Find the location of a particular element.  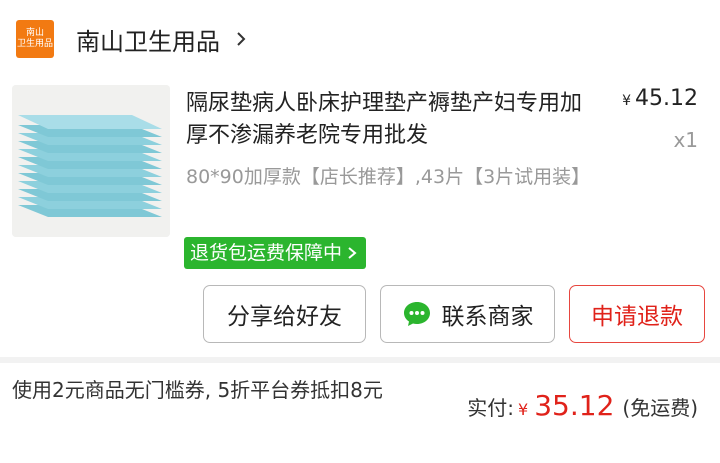

paid-amount: 35.12 is located at coordinates (574, 405).